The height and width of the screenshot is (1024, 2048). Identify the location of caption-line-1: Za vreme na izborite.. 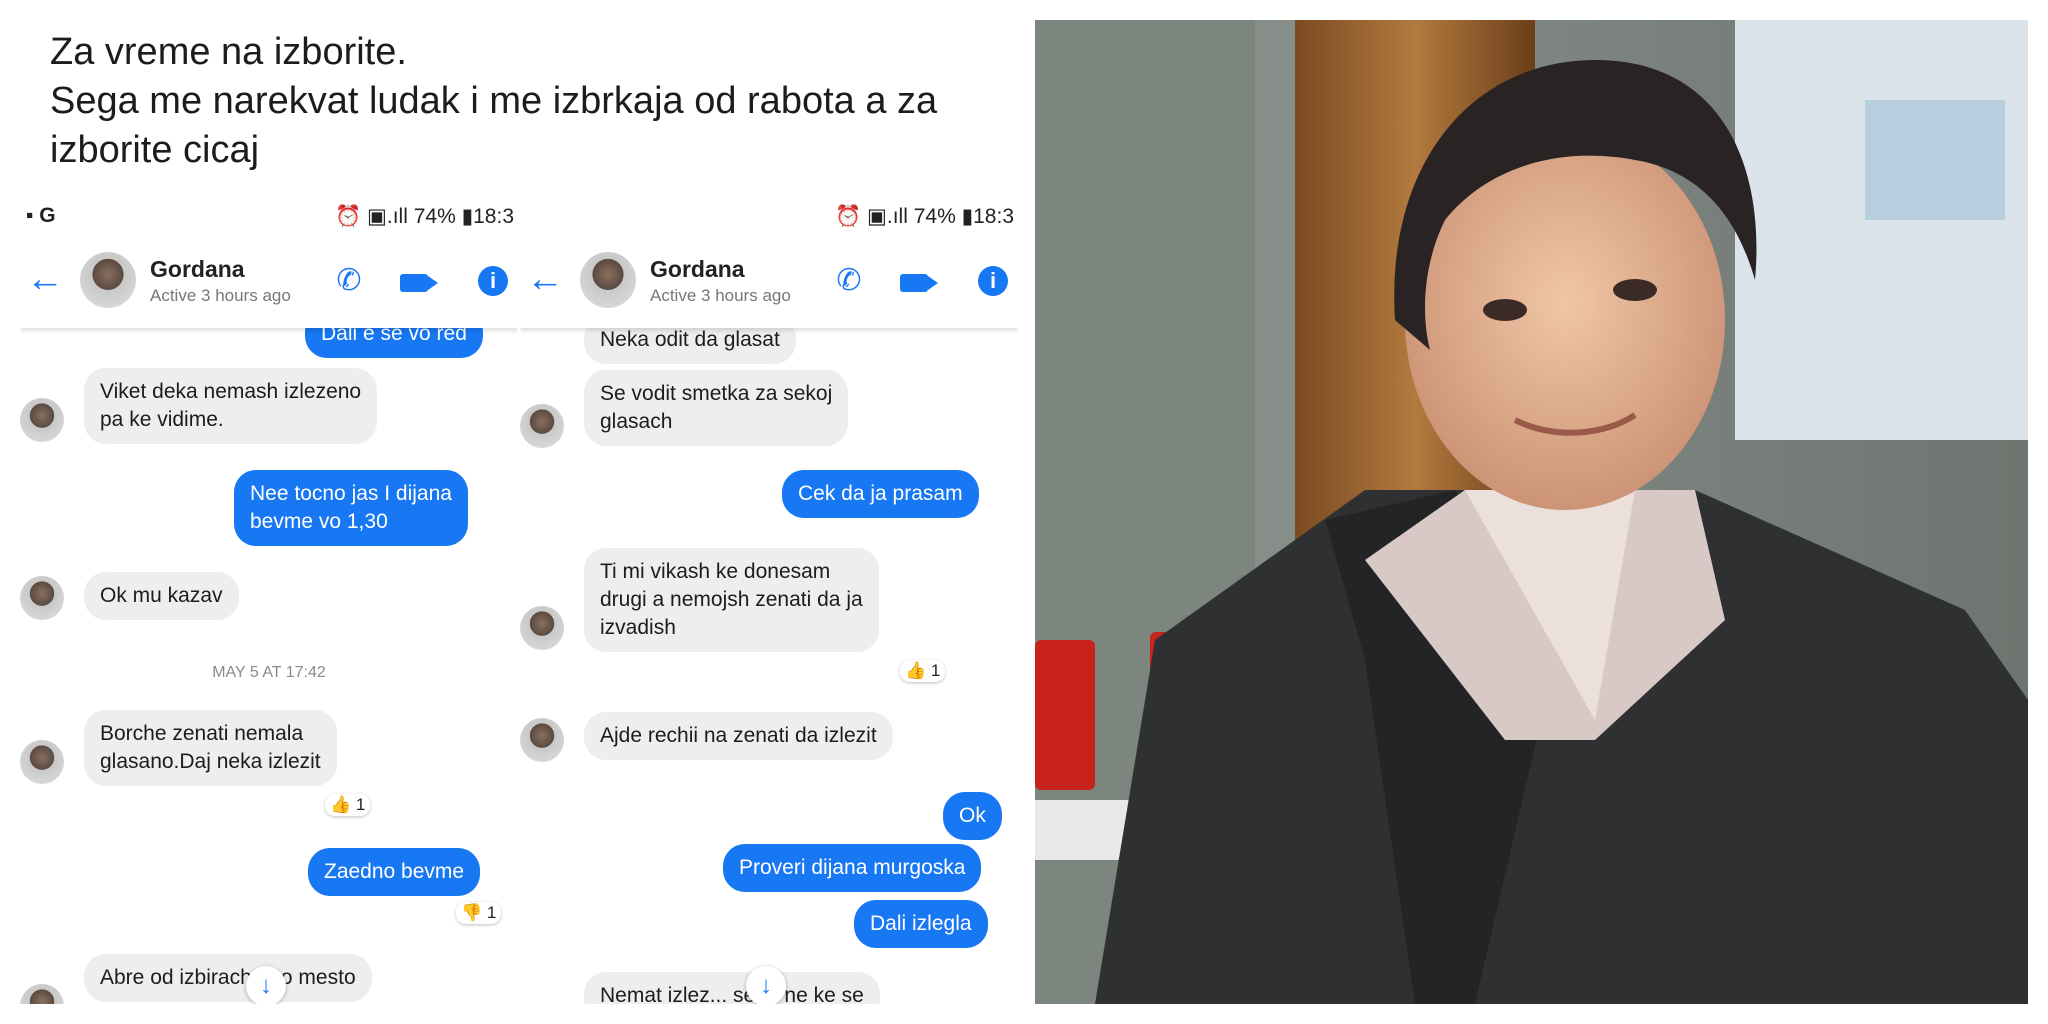
(228, 52).